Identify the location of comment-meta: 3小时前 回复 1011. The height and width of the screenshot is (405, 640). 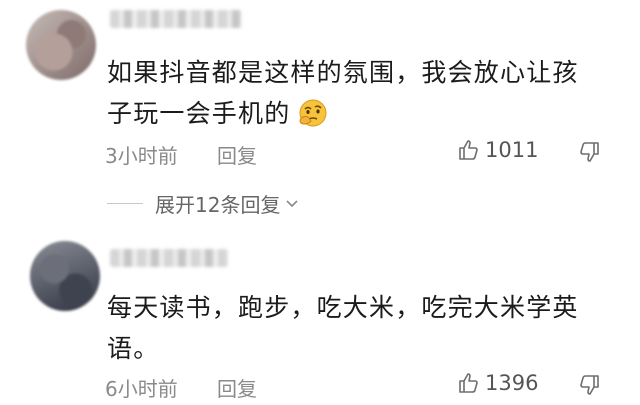
(362, 153).